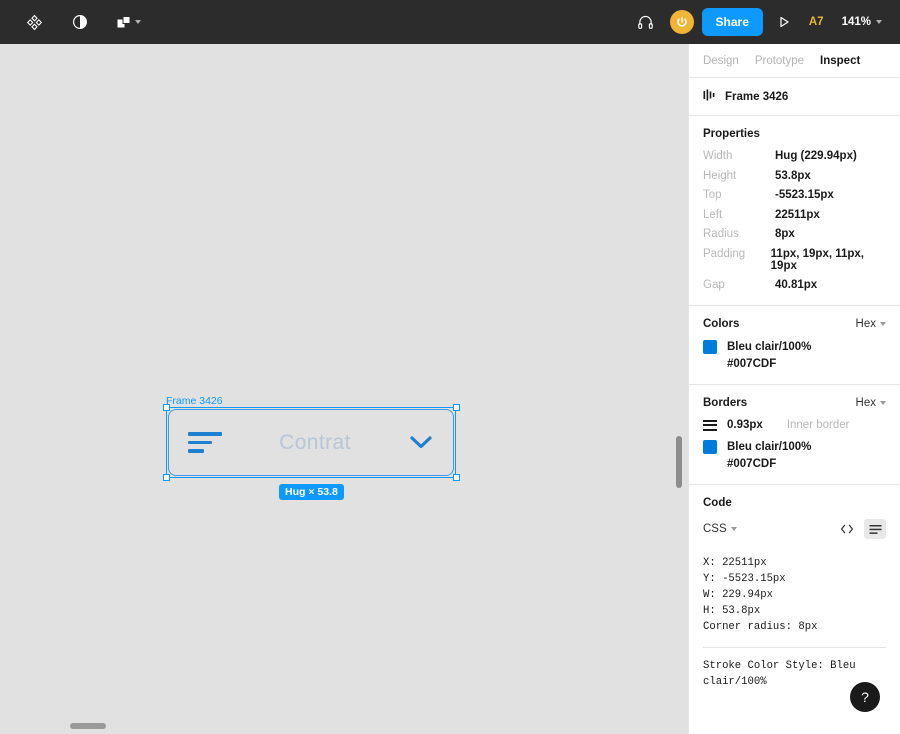 This screenshot has height=734, width=900. What do you see at coordinates (712, 195) in the screenshot?
I see `property-key: Top` at bounding box center [712, 195].